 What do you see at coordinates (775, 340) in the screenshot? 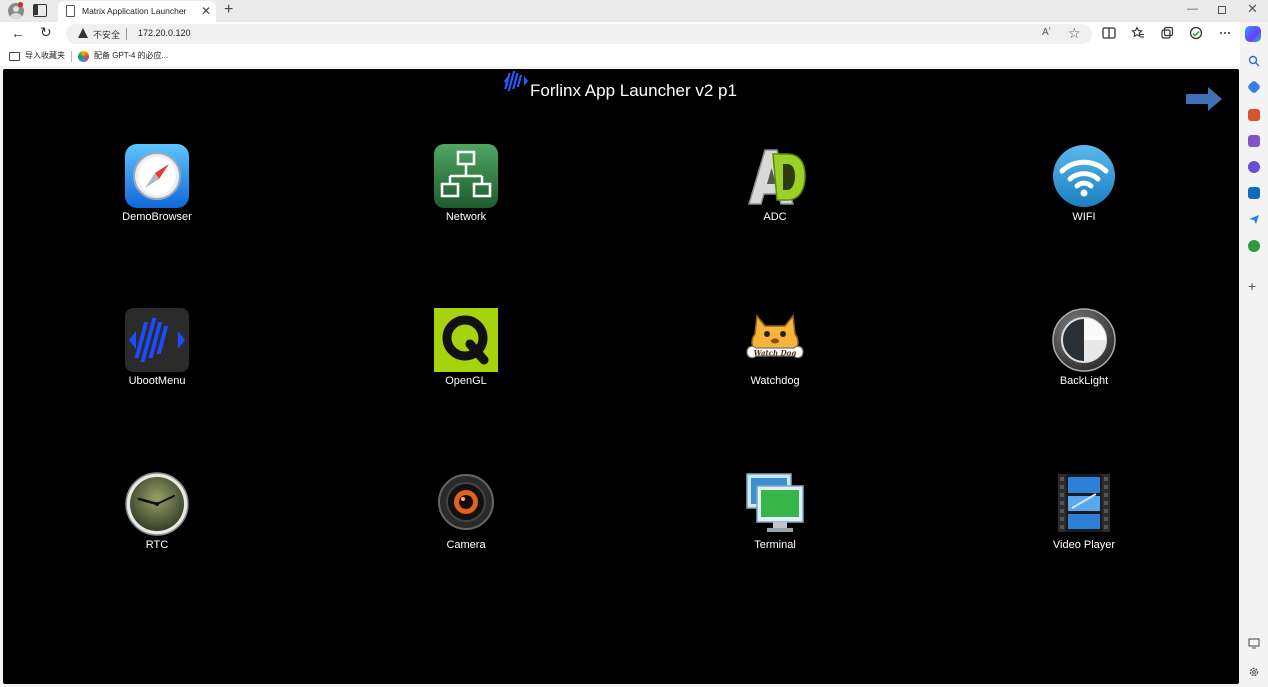
I see `watchdog-icon: Watch Dog` at bounding box center [775, 340].